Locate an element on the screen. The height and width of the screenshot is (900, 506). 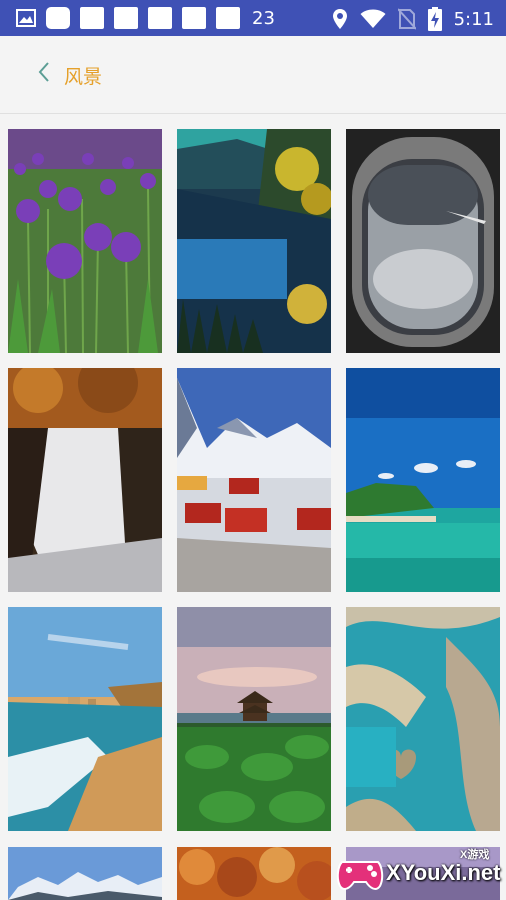
snowy-village-image is located at coordinates (254, 480).